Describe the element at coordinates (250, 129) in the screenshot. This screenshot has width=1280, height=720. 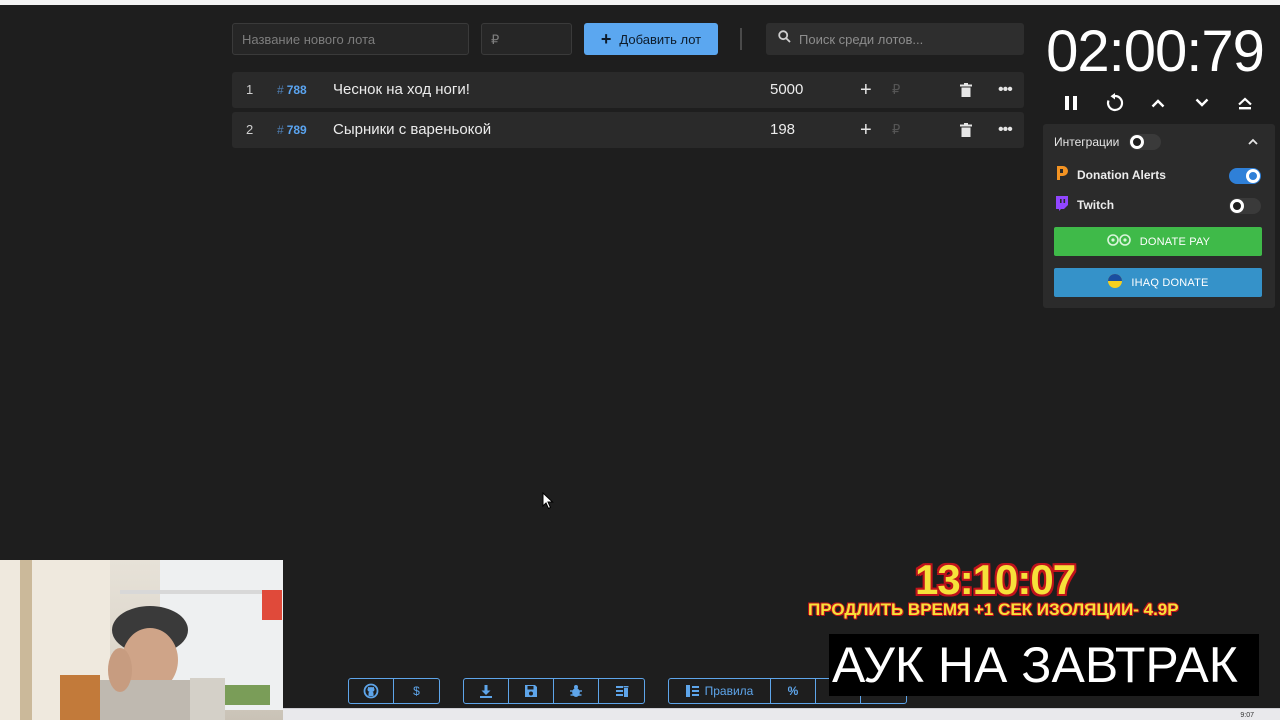
I see `lot-index: 2` at that location.